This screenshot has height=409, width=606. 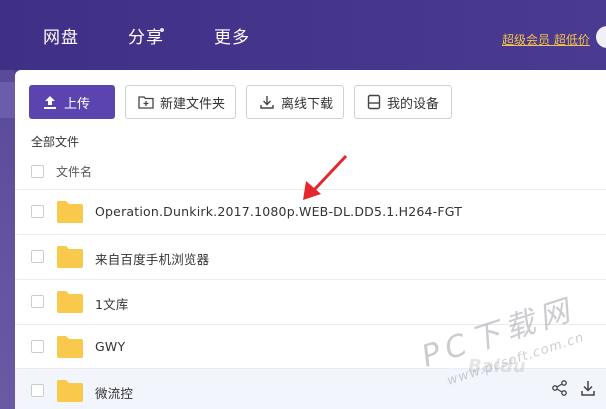 What do you see at coordinates (374, 102) in the screenshot?
I see `device-icon` at bounding box center [374, 102].